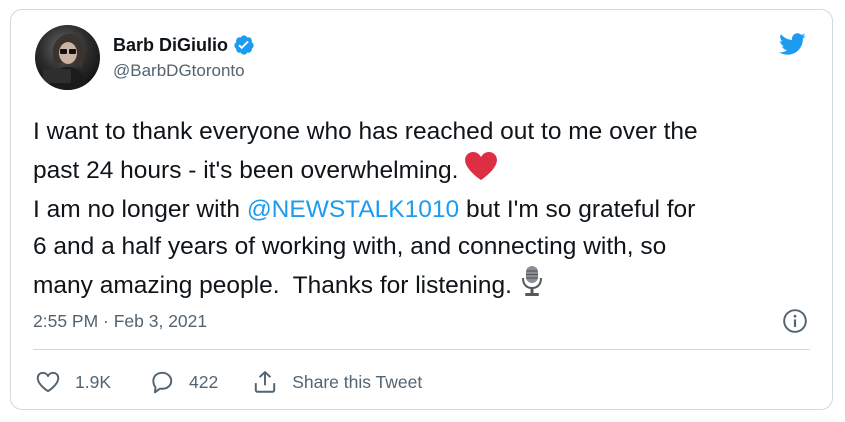  I want to click on reply-button: 422, so click(183, 382).